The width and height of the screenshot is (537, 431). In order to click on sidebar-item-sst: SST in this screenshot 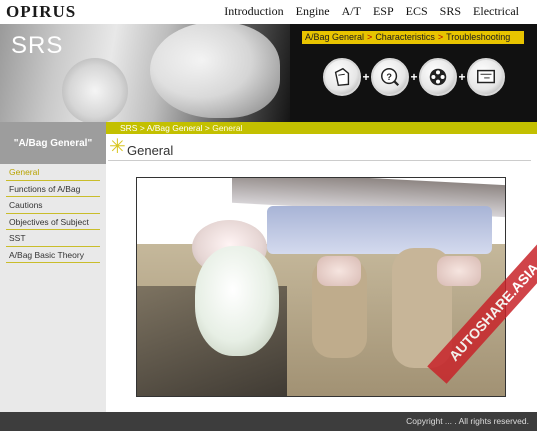, I will do `click(53, 238)`.